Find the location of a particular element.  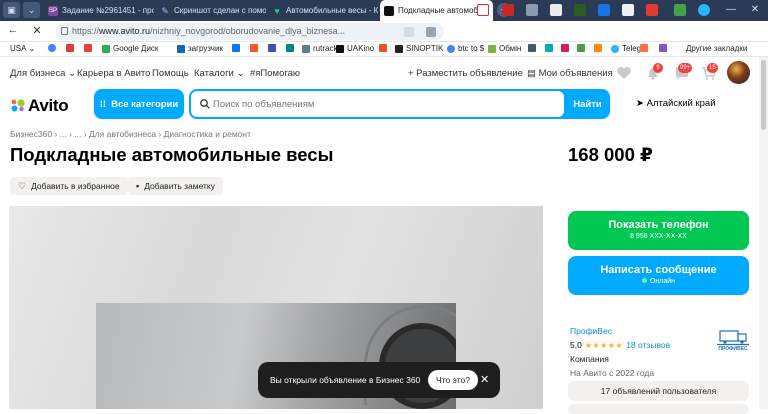

bookmark-exchange: Обмін is located at coordinates (504, 48).